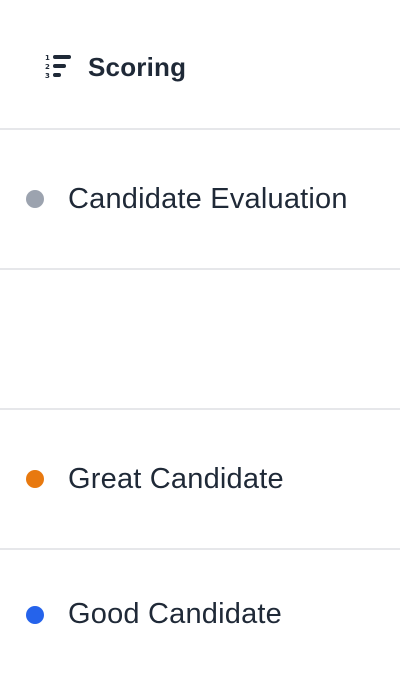  I want to click on svg-text: 3, so click(47, 76).